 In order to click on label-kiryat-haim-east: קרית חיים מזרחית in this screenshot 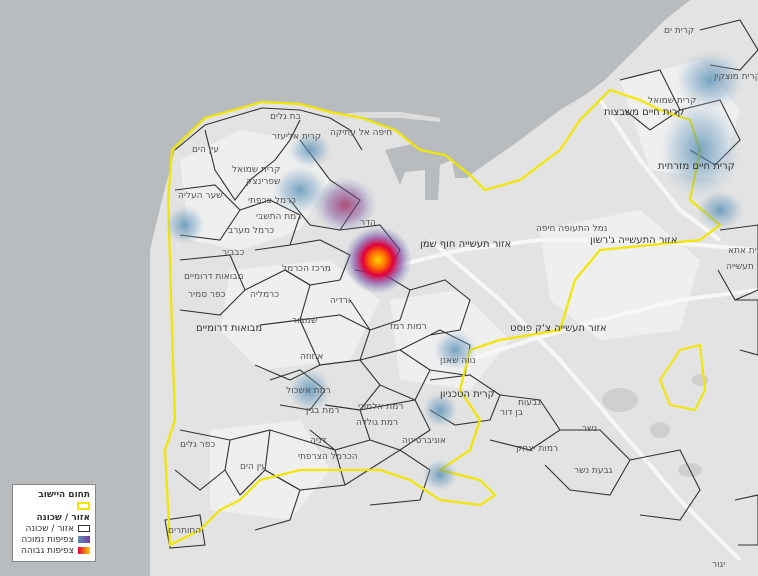, I will do `click(696, 166)`.